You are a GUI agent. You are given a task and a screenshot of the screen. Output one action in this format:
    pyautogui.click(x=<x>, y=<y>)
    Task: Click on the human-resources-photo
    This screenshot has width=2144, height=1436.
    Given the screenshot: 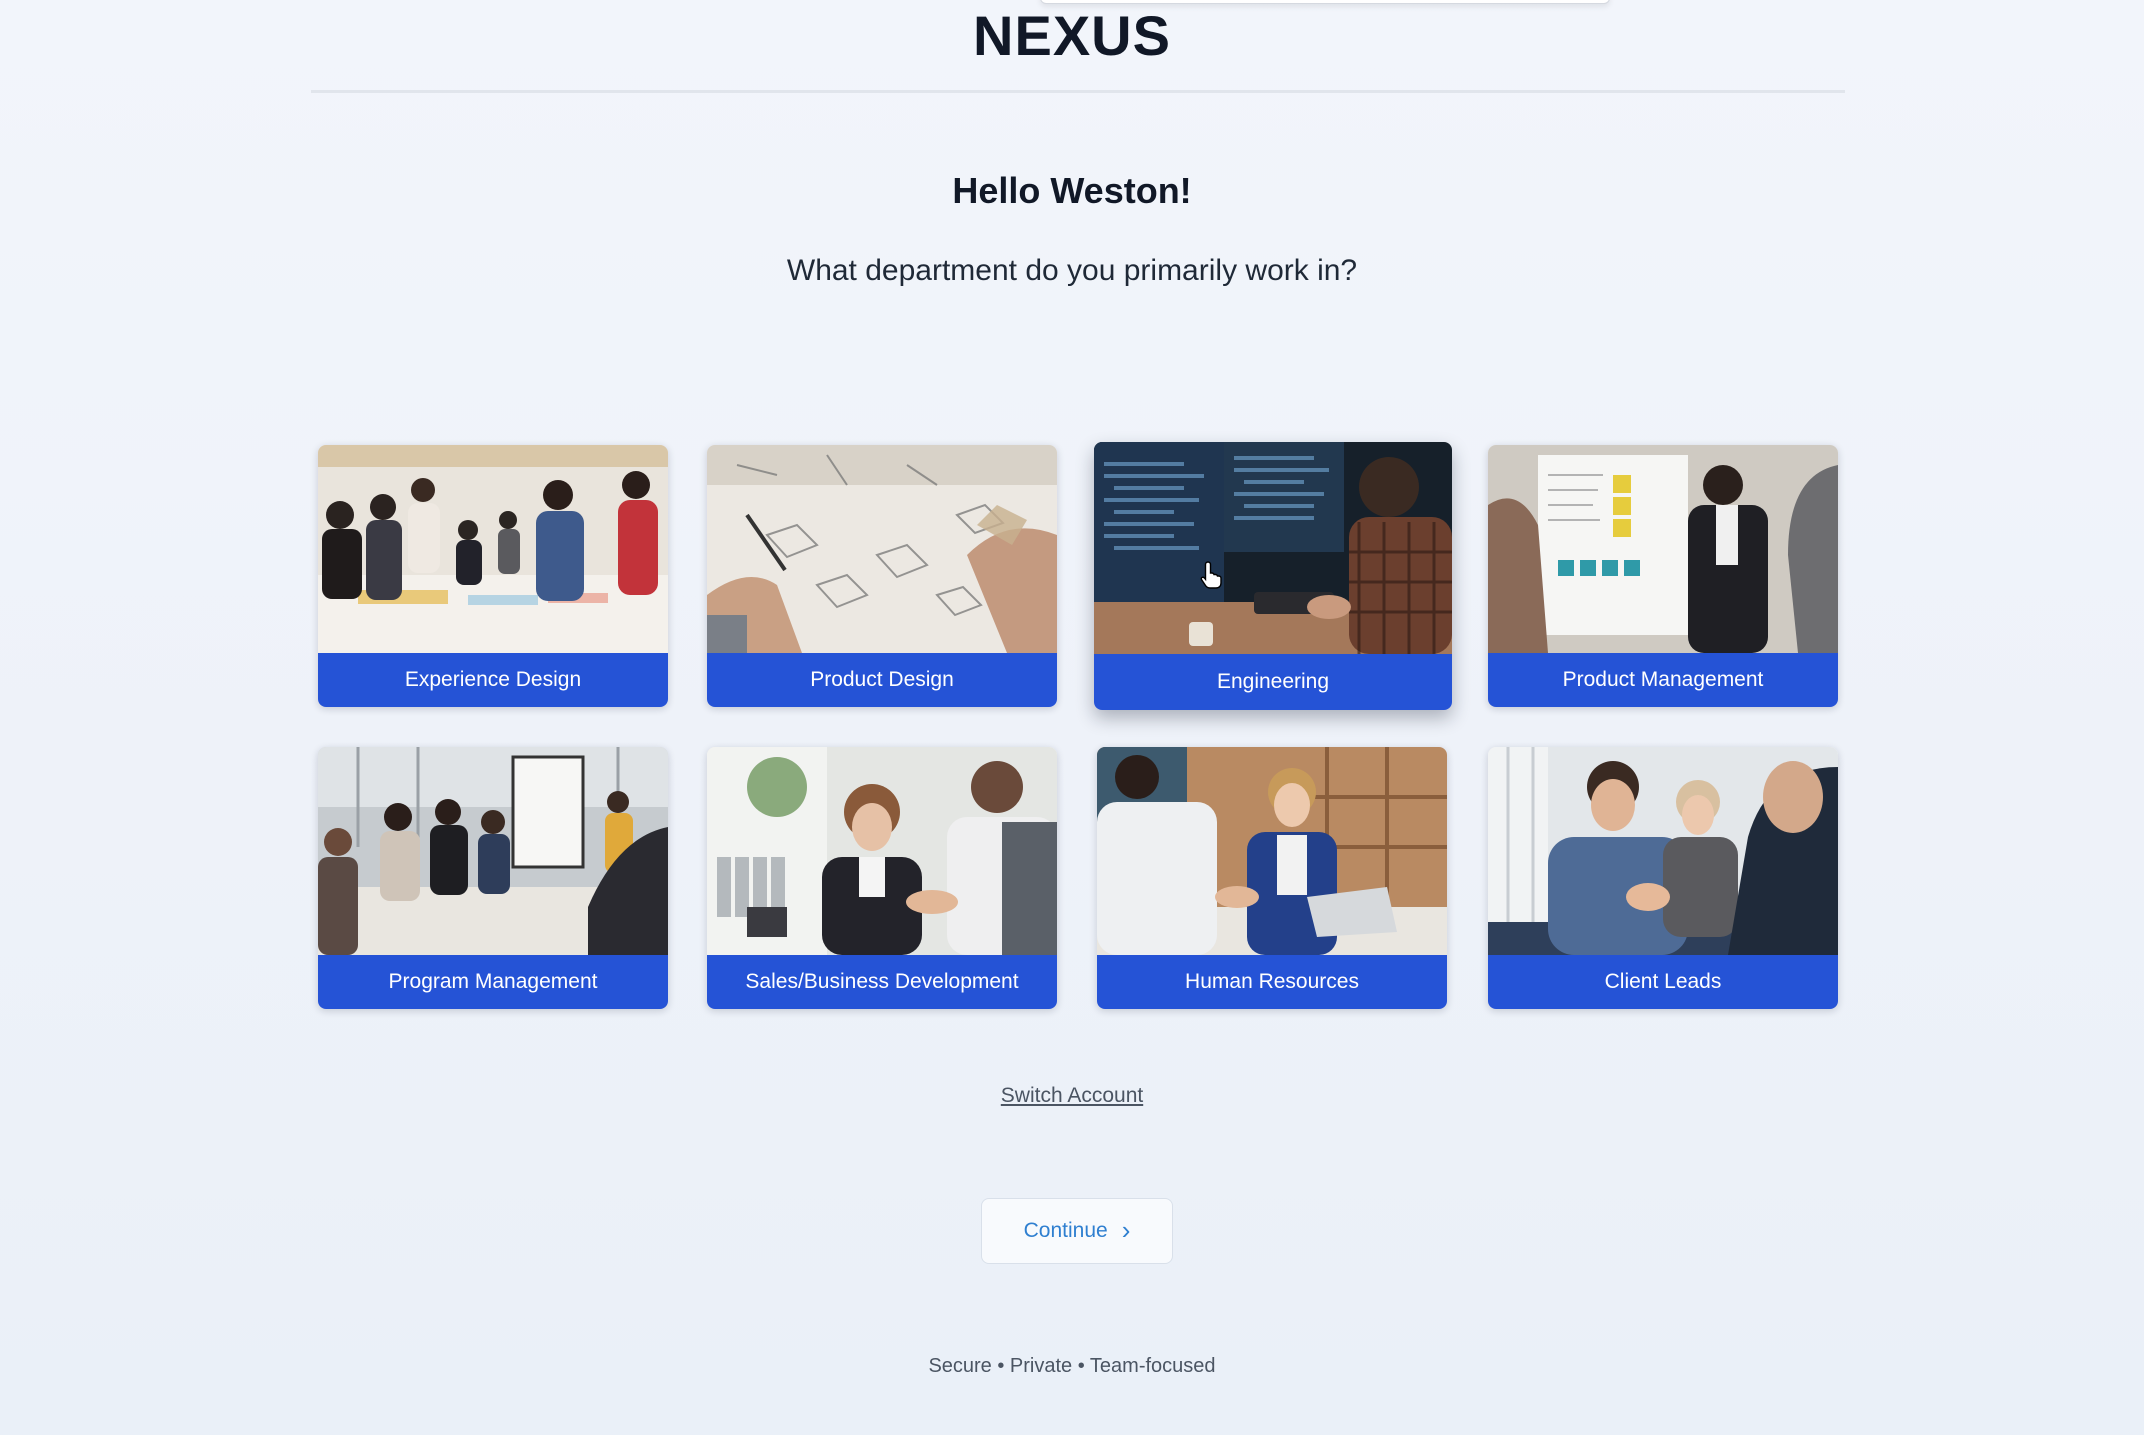 What is the action you would take?
    pyautogui.click(x=1272, y=851)
    